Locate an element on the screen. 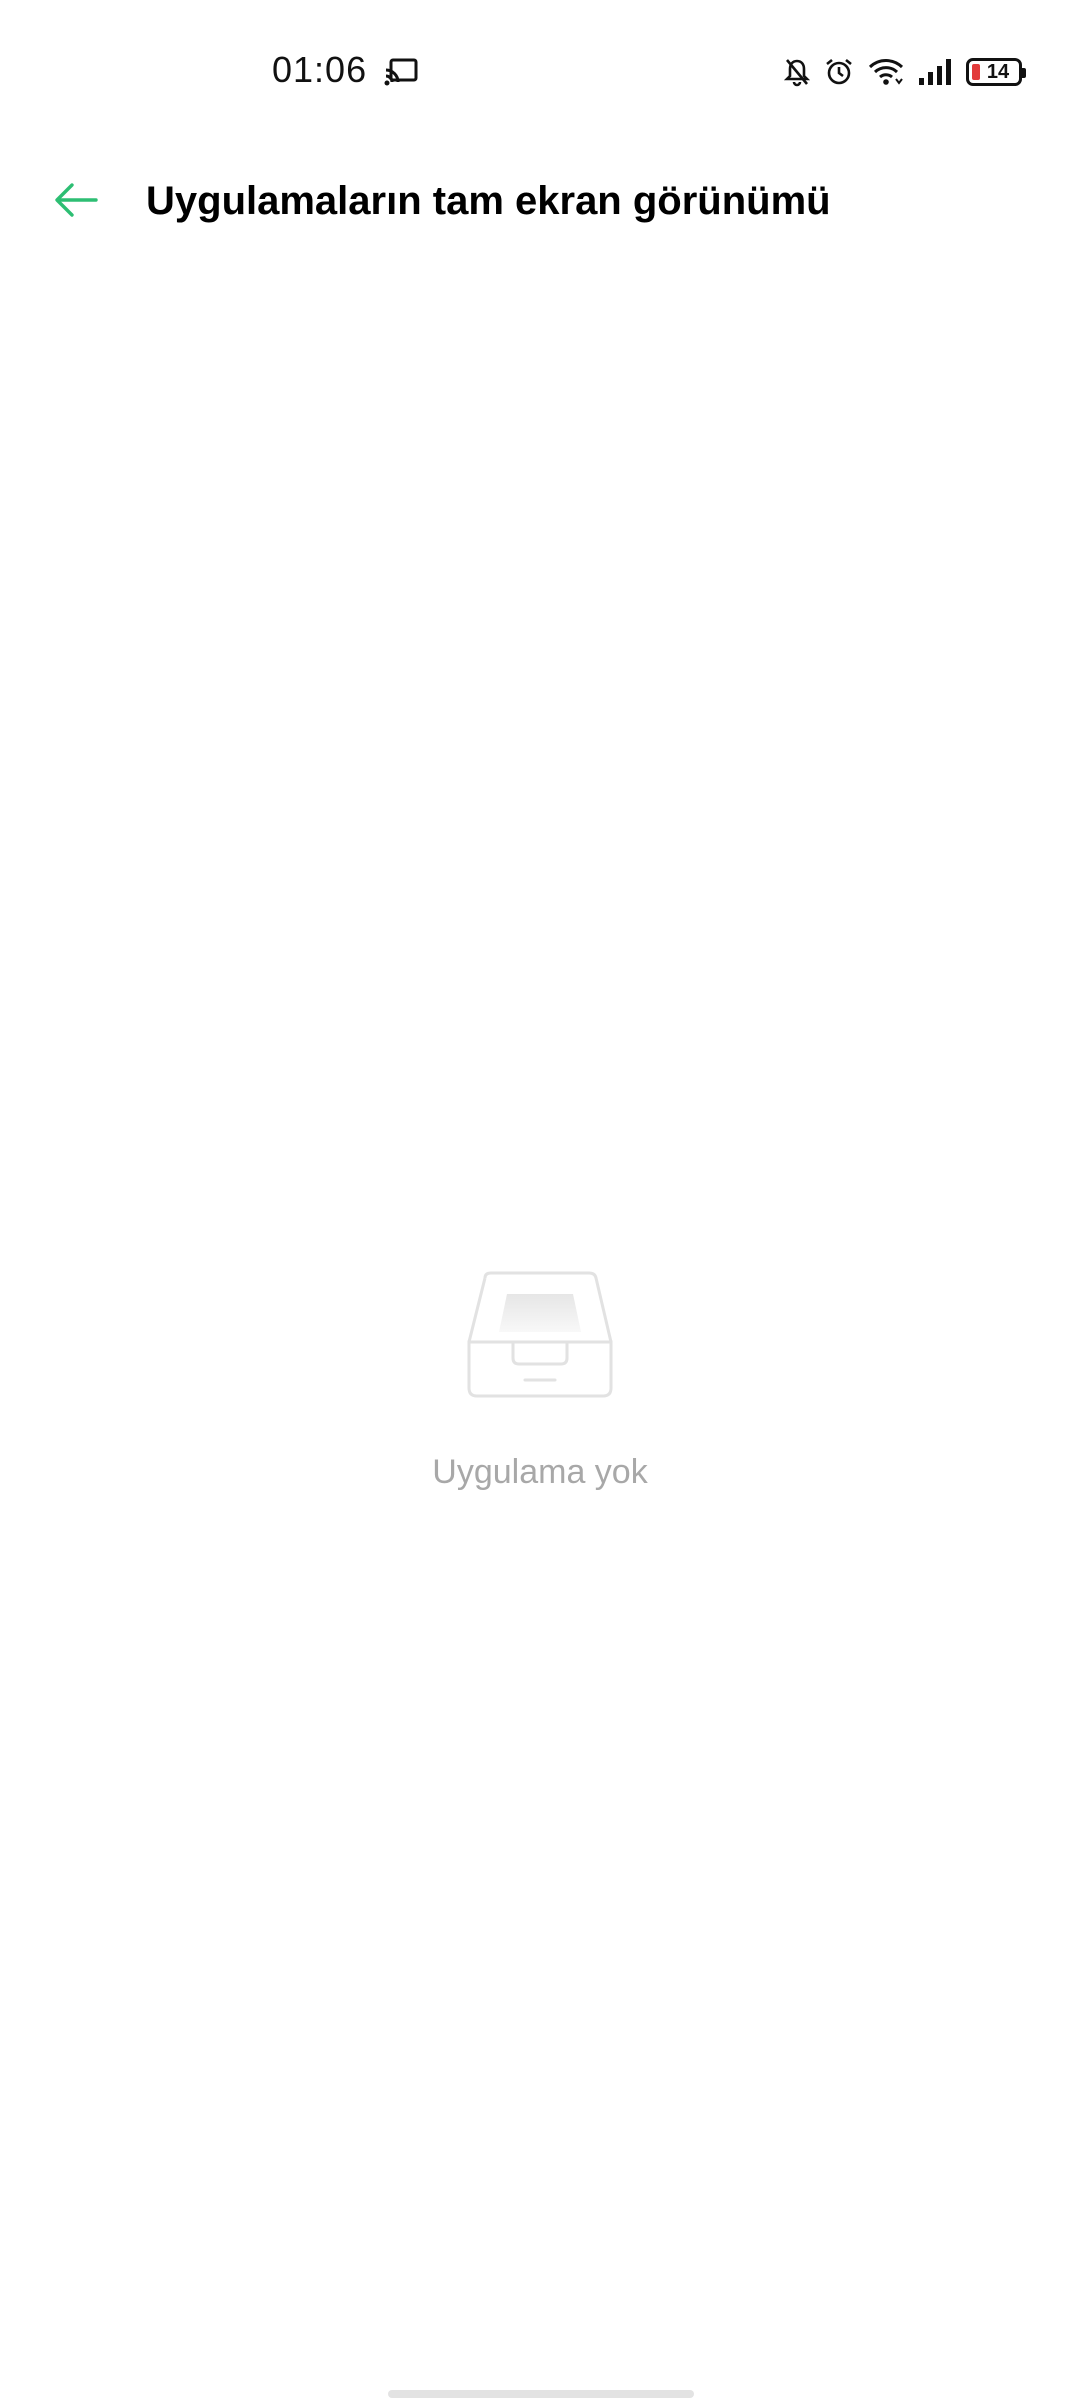  empty-state-message: Uygulama yok is located at coordinates (540, 1472).